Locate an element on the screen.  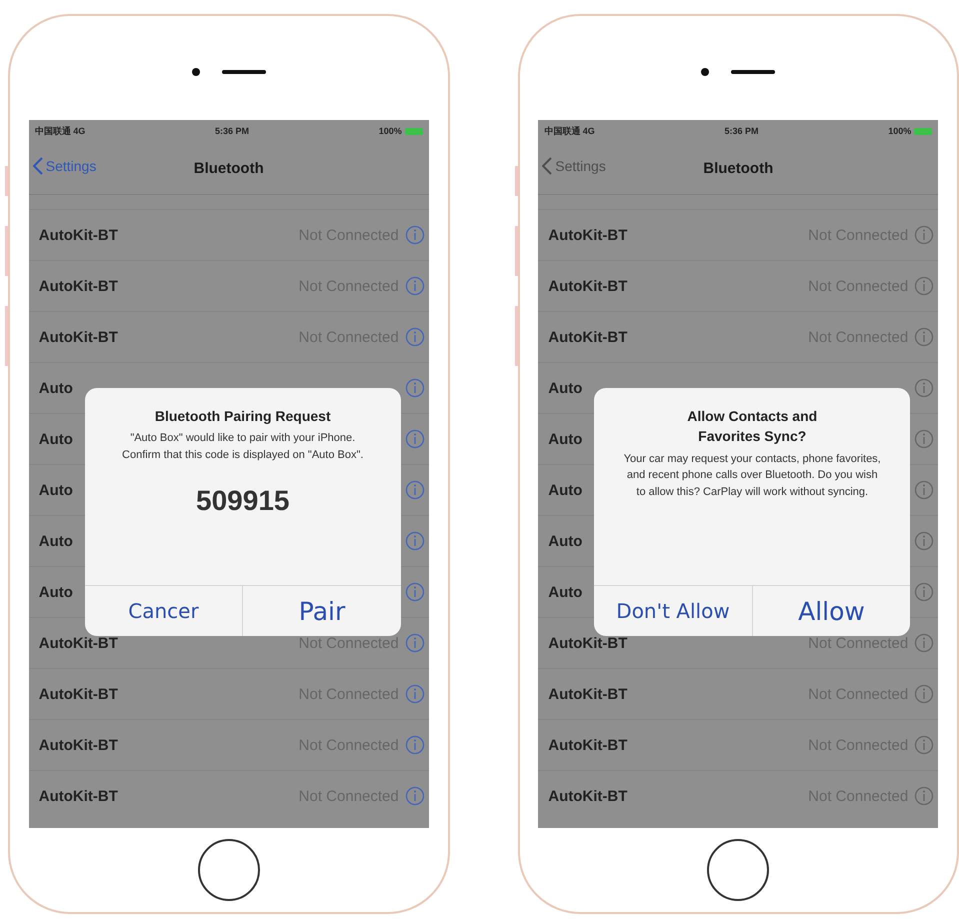
alert-button: Pair is located at coordinates (321, 611).